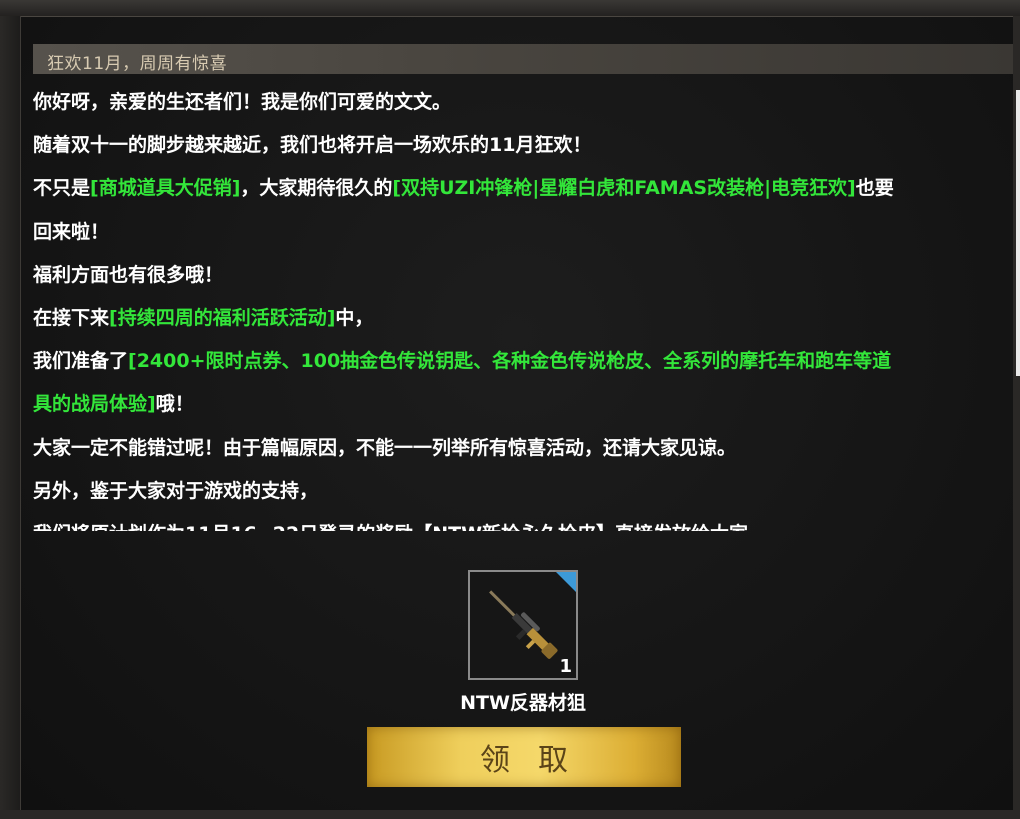  Describe the element at coordinates (354, 318) in the screenshot. I see `body-text: 中，` at that location.